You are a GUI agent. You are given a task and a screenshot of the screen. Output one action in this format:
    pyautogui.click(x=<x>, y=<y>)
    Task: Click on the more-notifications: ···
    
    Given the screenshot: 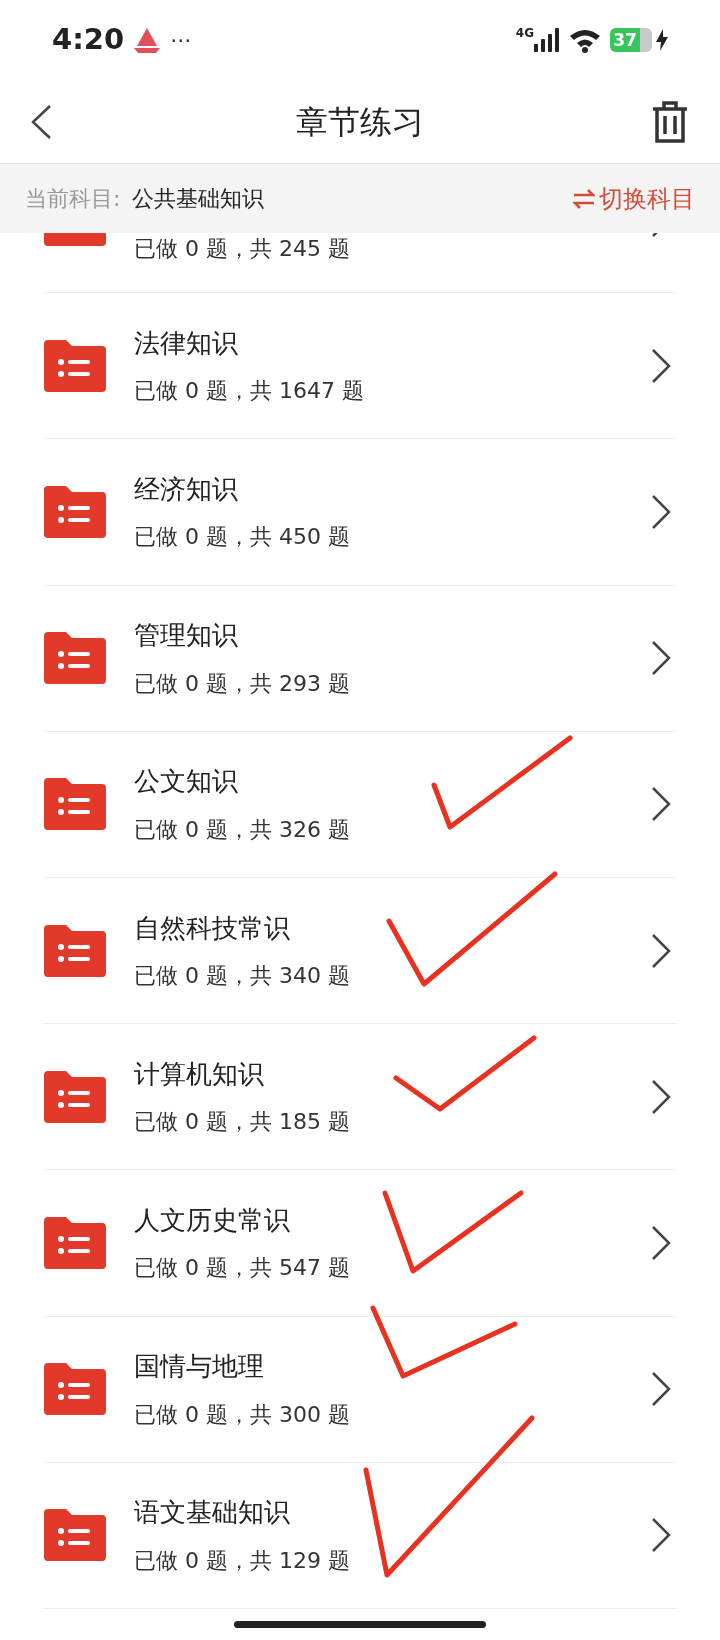 What is the action you would take?
    pyautogui.click(x=181, y=40)
    